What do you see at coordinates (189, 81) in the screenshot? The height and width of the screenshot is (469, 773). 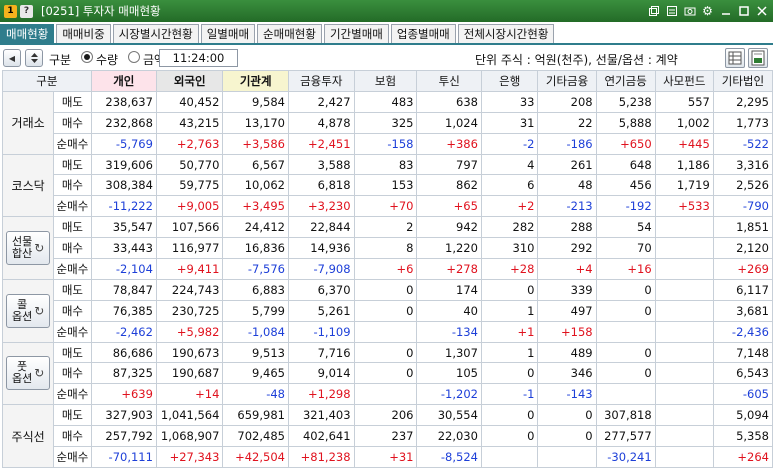 I see `column-header: 외국인` at bounding box center [189, 81].